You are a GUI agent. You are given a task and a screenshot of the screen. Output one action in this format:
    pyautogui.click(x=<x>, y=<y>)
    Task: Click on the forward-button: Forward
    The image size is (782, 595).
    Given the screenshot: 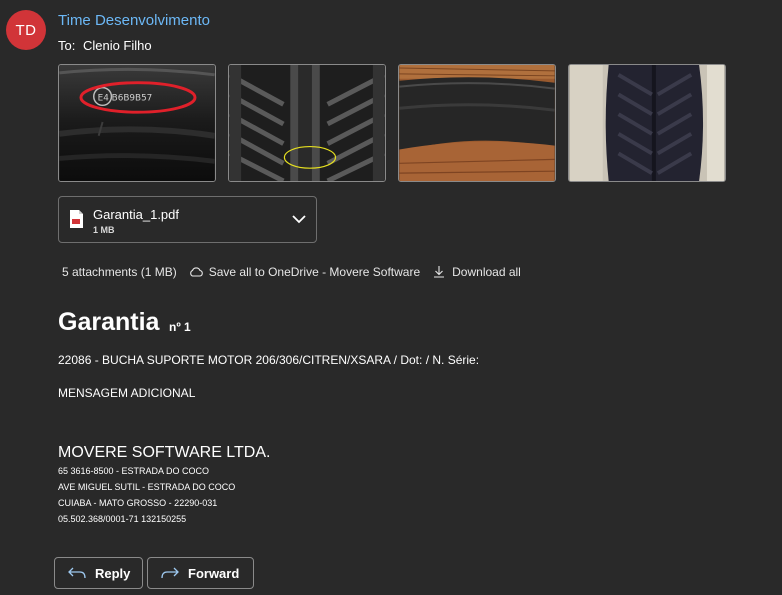 What is the action you would take?
    pyautogui.click(x=200, y=573)
    